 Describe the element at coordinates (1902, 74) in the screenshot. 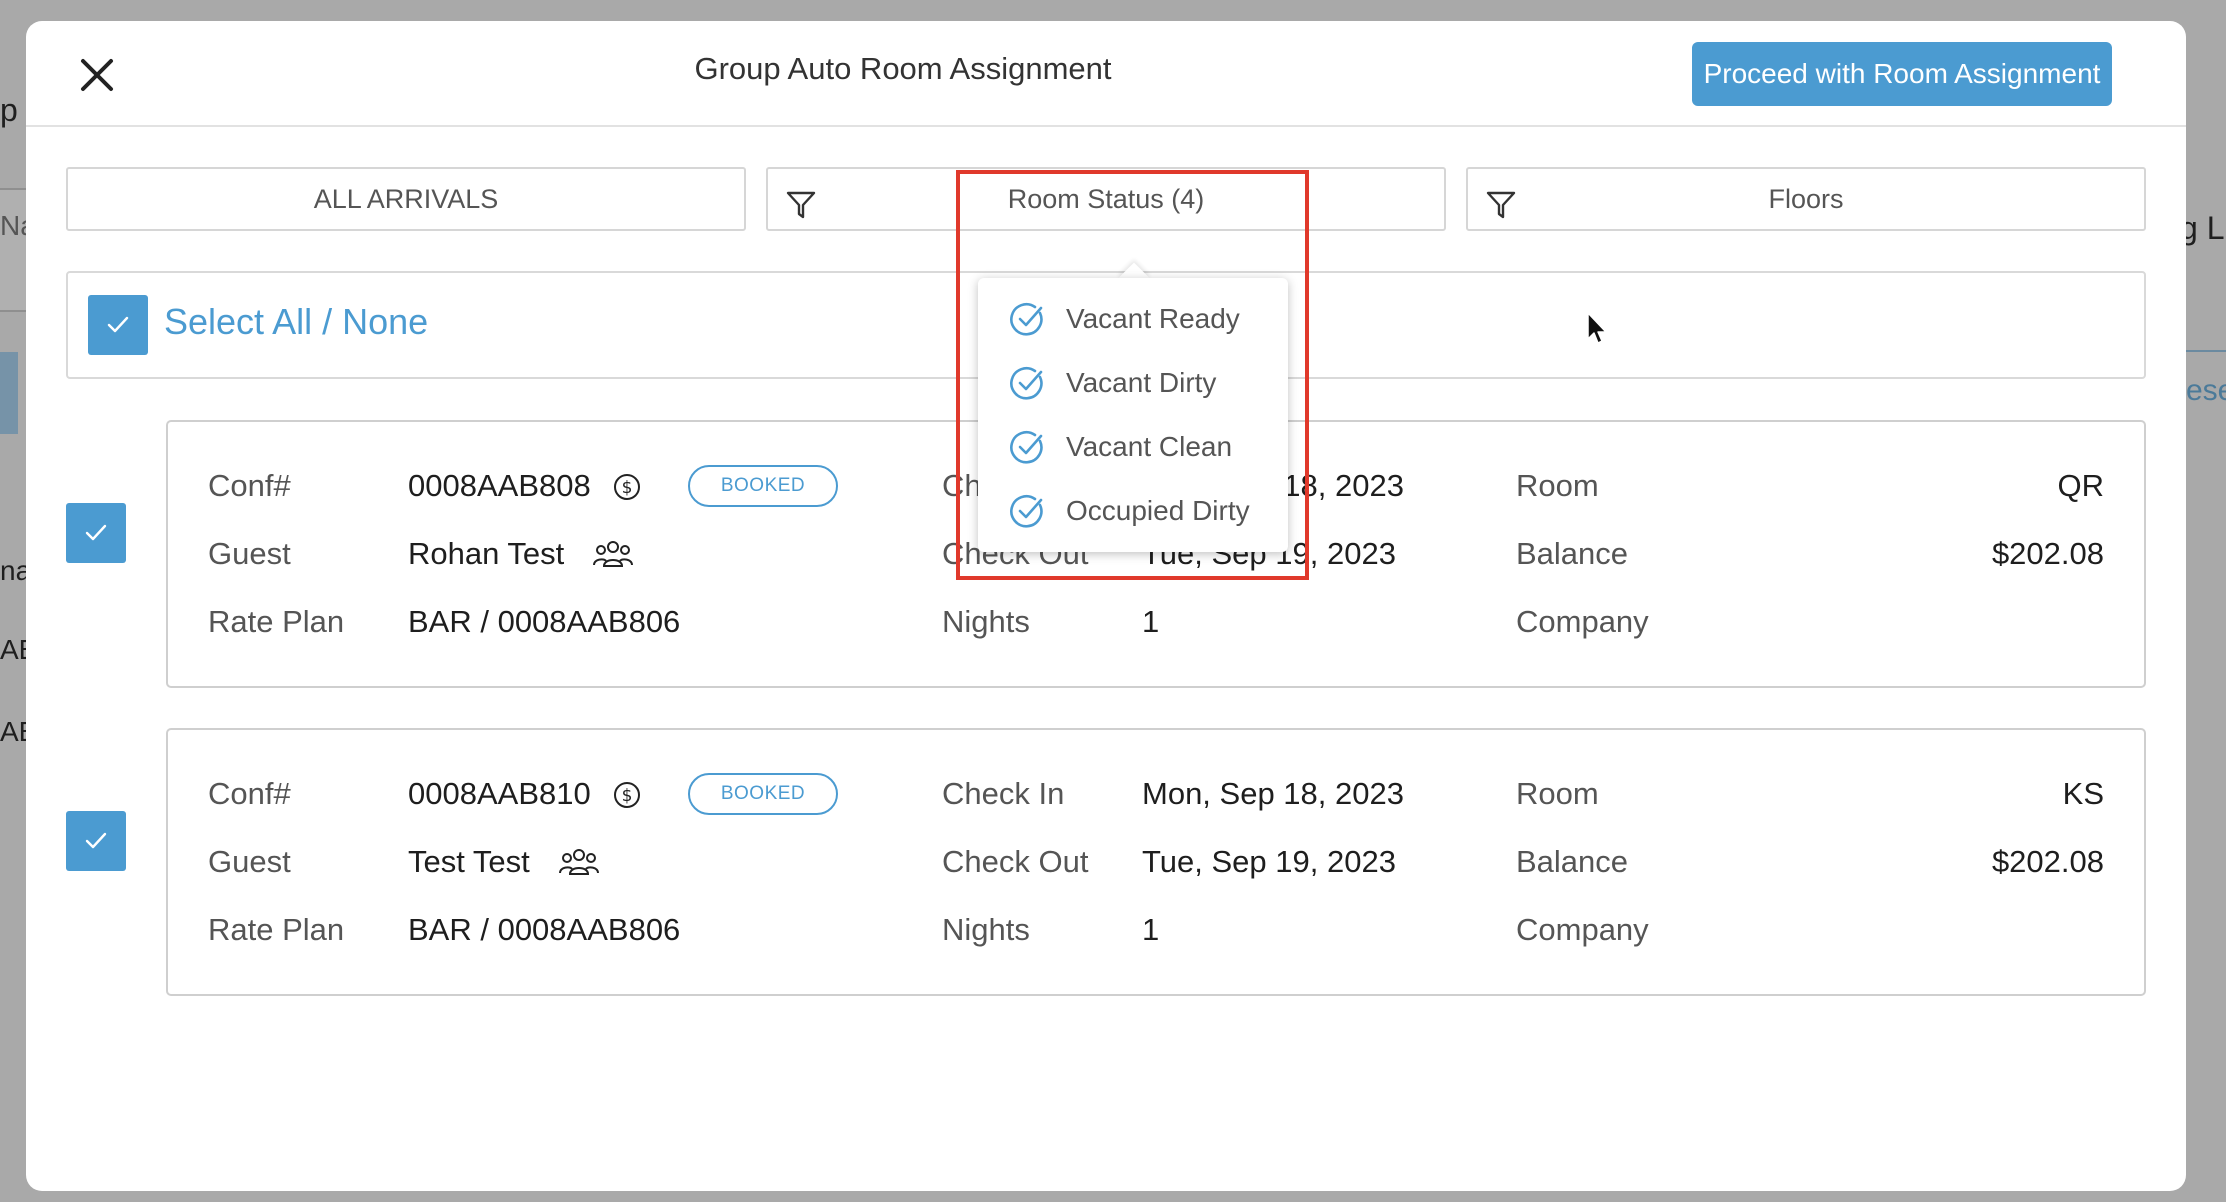

I see `proceed-room-assignment-button: Proceed with Room Assignment` at that location.